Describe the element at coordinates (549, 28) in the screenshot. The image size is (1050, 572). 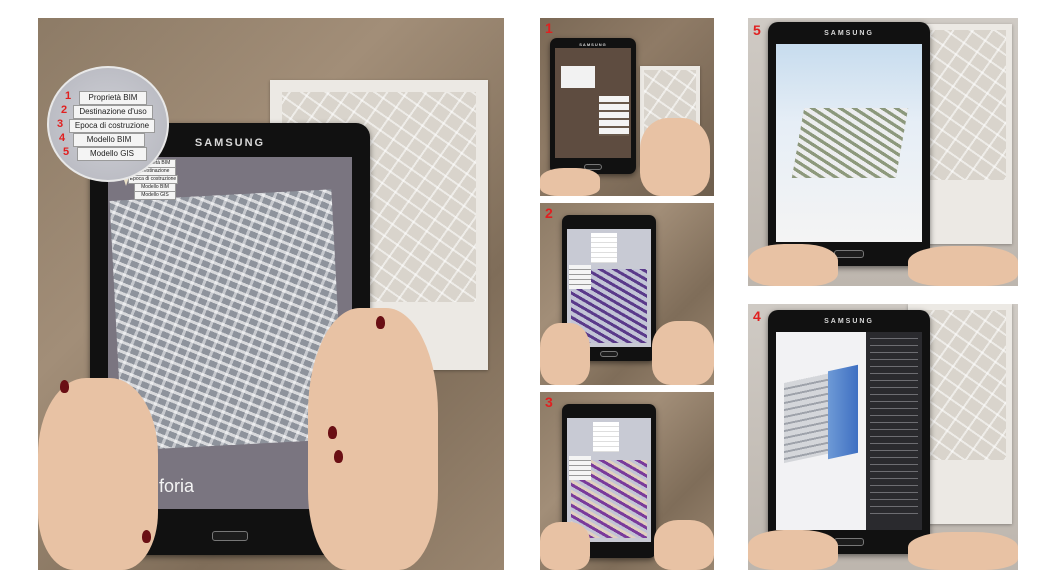
I see `panel-number: 1` at that location.